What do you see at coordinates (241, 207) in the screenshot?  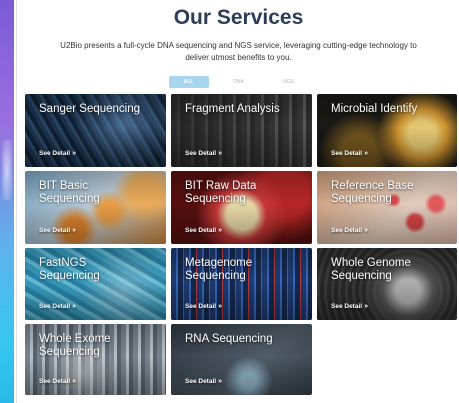 I see `service-card-bit-raw-data-sequencing: BIT Raw Data Sequencing See Detail»` at bounding box center [241, 207].